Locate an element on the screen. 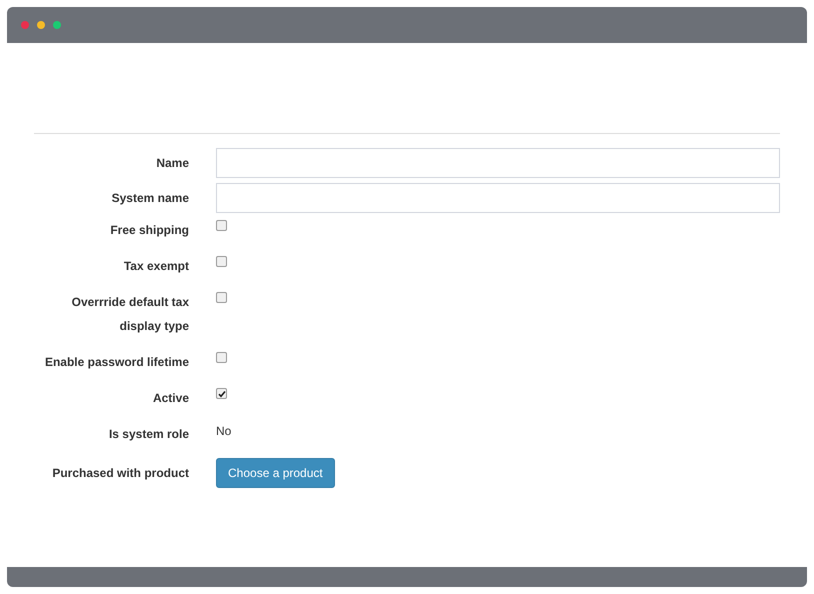 The width and height of the screenshot is (814, 594). check-icon is located at coordinates (222, 394).